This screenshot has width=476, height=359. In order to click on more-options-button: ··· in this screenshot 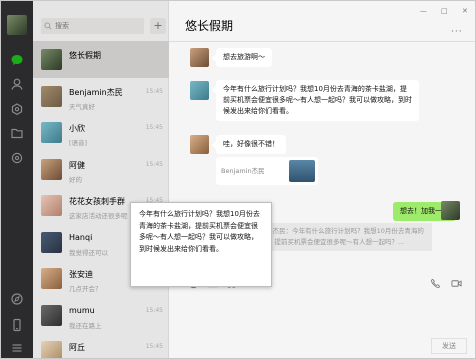, I will do `click(457, 32)`.